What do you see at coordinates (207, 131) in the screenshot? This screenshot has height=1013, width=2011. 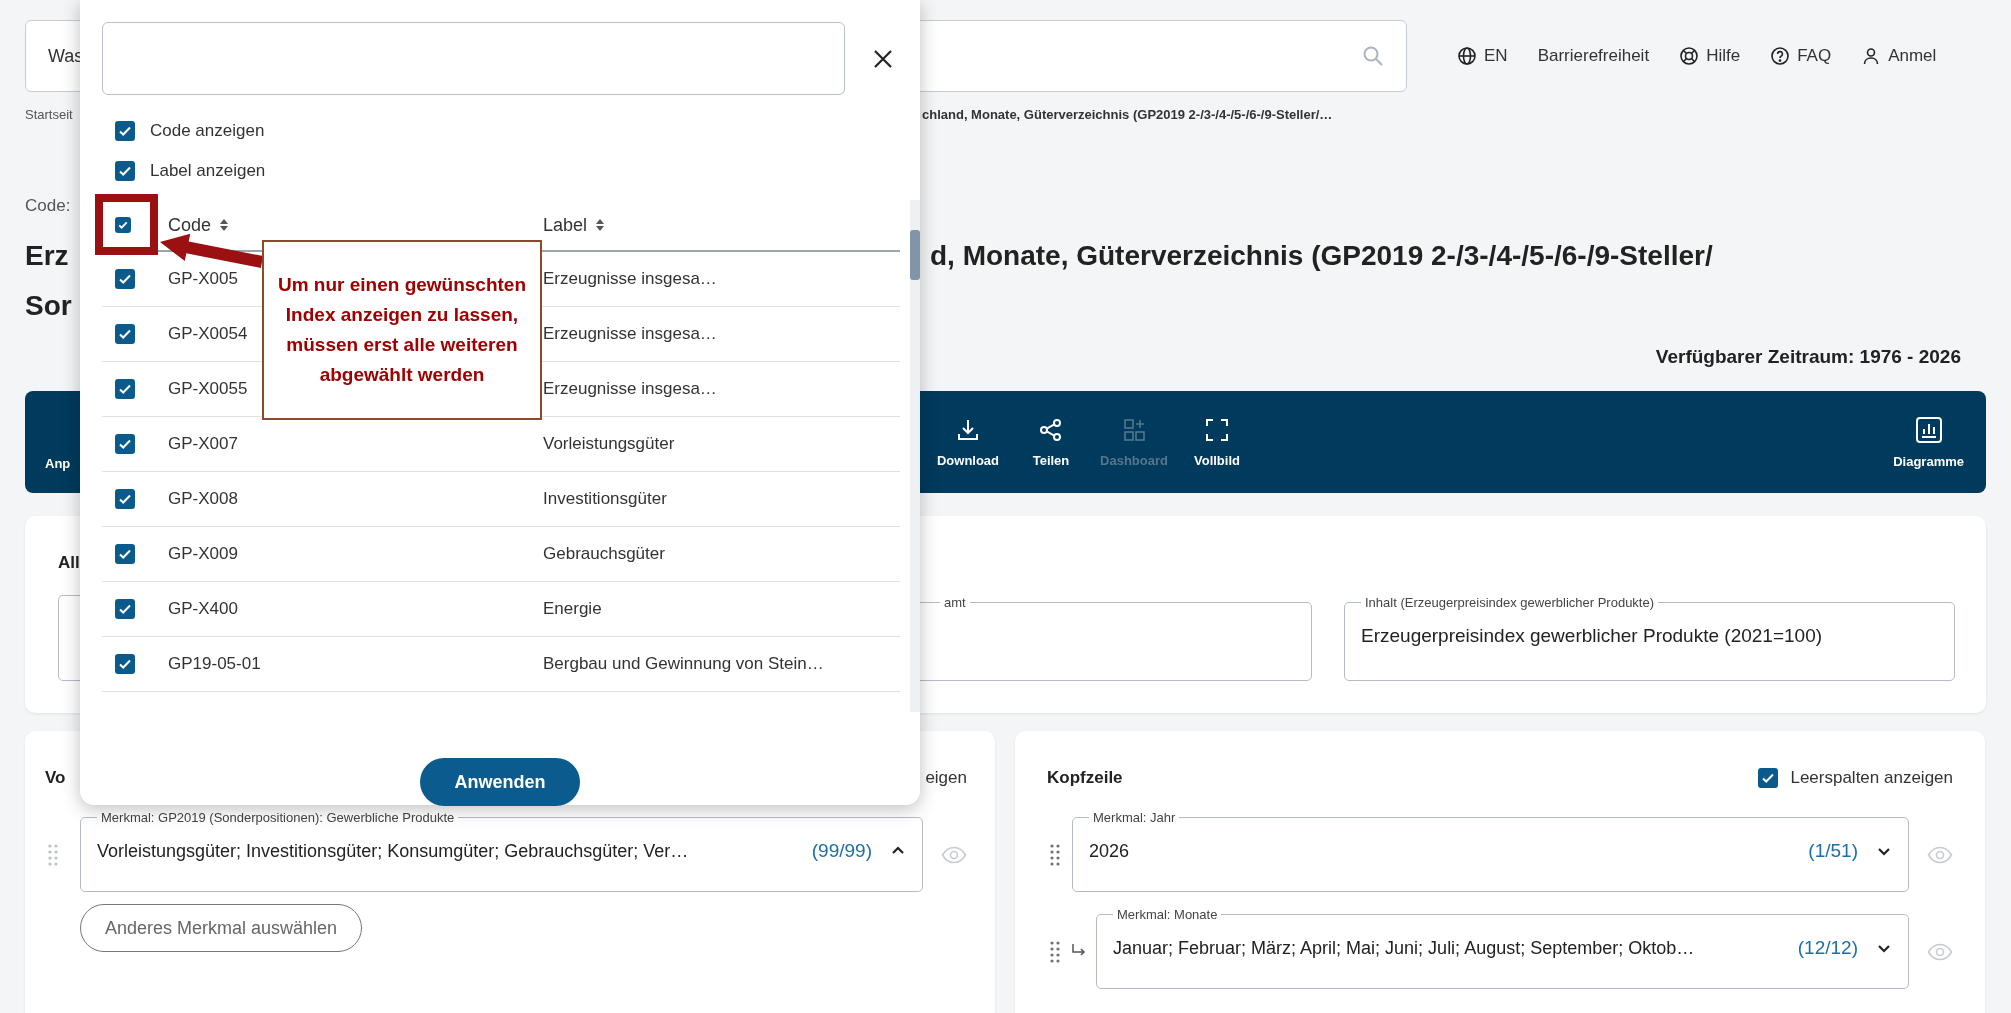 I see `checkbox-label: Code anzeigen` at bounding box center [207, 131].